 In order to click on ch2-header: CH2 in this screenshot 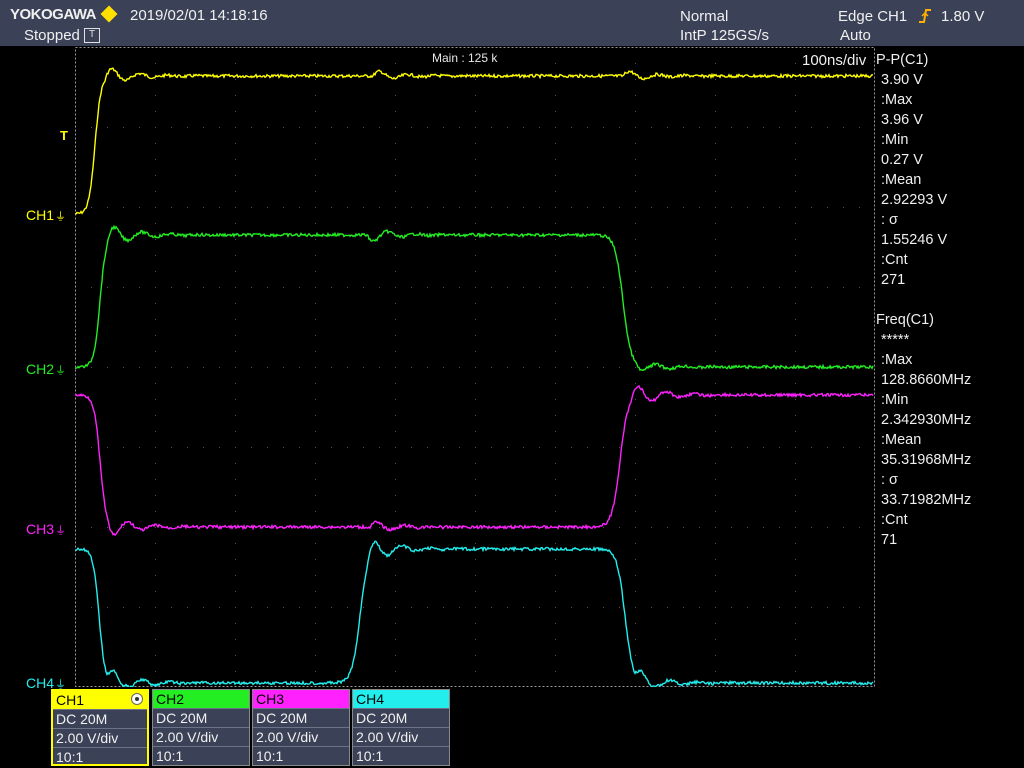, I will do `click(201, 699)`.